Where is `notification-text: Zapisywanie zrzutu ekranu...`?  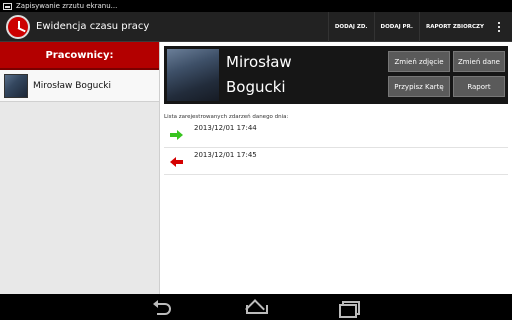 notification-text: Zapisywanie zrzutu ekranu... is located at coordinates (67, 6).